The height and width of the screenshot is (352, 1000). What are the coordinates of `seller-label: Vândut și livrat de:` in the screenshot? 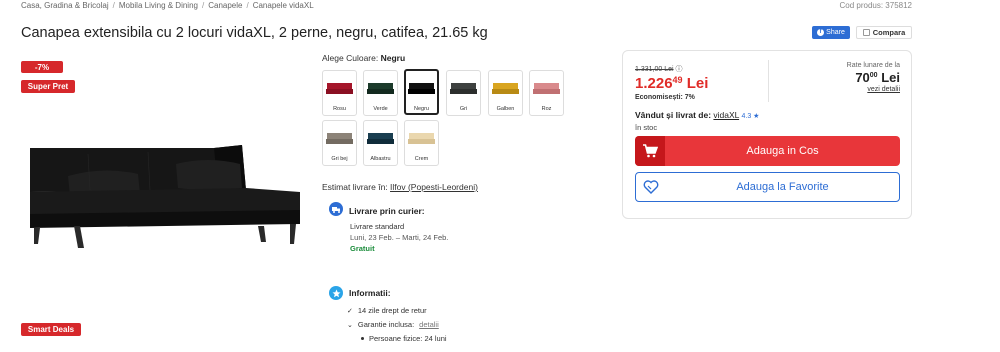 It's located at (673, 115).